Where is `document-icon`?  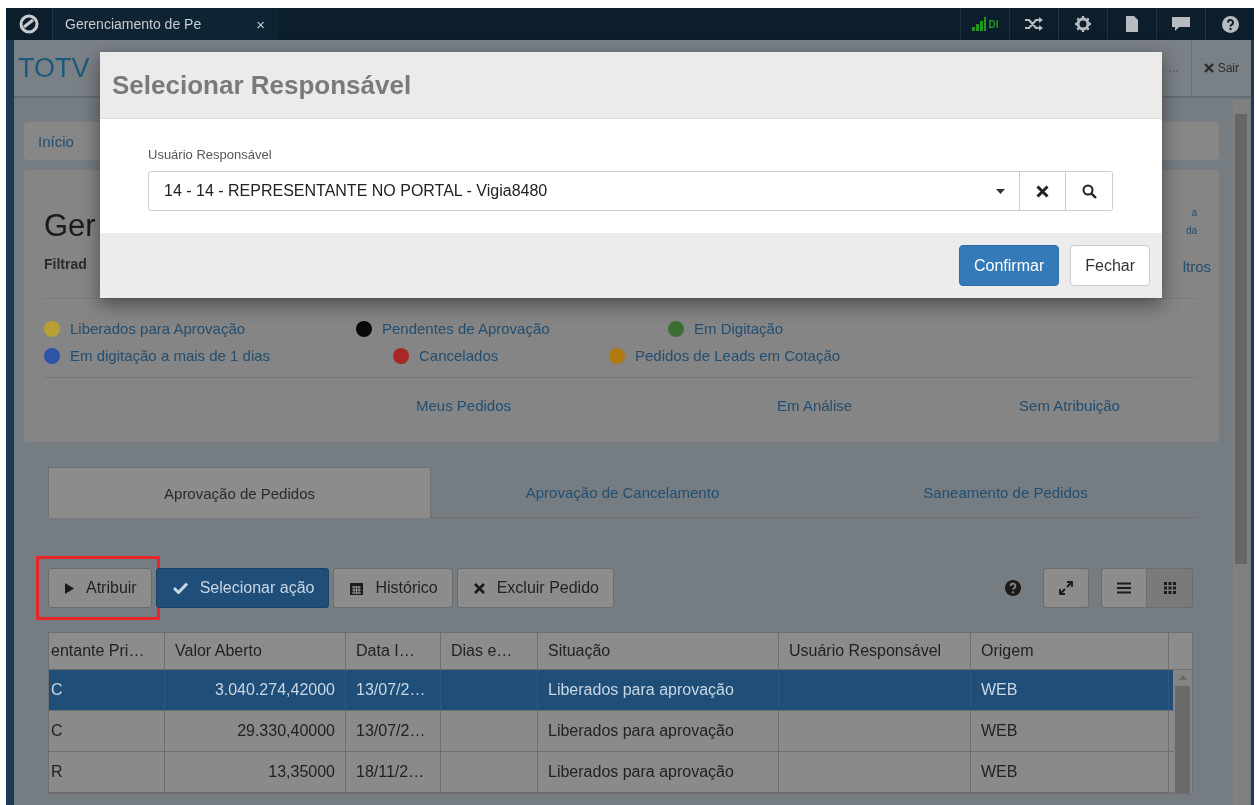 document-icon is located at coordinates (1132, 24).